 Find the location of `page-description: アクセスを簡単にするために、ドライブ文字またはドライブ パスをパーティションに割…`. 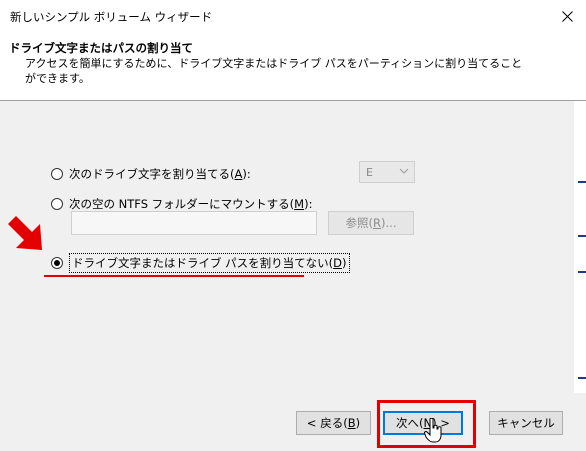

page-description: アクセスを簡単にするために、ドライブ文字またはドライブ パスをパーティションに割… is located at coordinates (274, 71).